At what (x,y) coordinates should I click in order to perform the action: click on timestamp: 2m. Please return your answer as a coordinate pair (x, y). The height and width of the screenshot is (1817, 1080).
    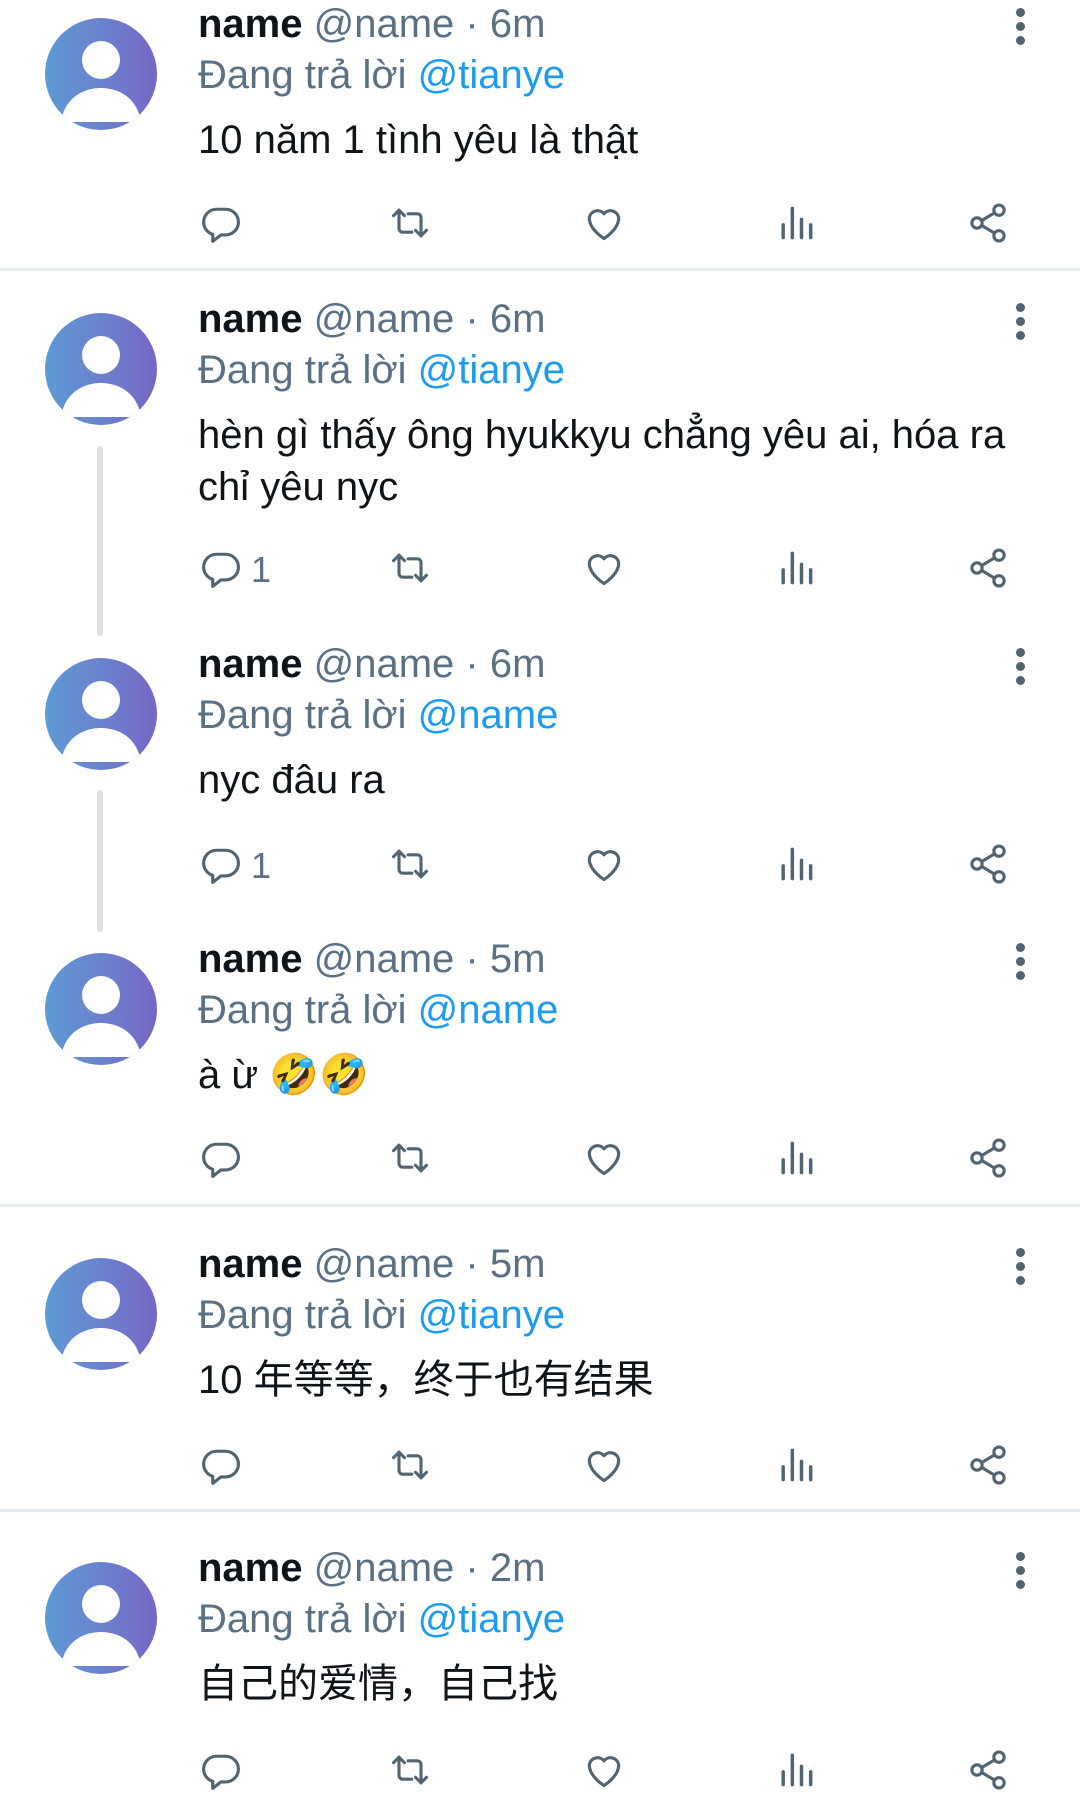
    Looking at the image, I should click on (518, 1568).